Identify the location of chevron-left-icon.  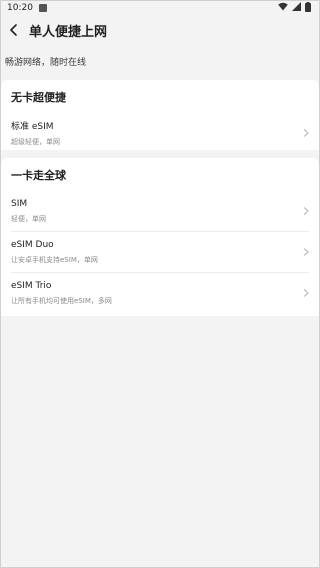
(13, 30).